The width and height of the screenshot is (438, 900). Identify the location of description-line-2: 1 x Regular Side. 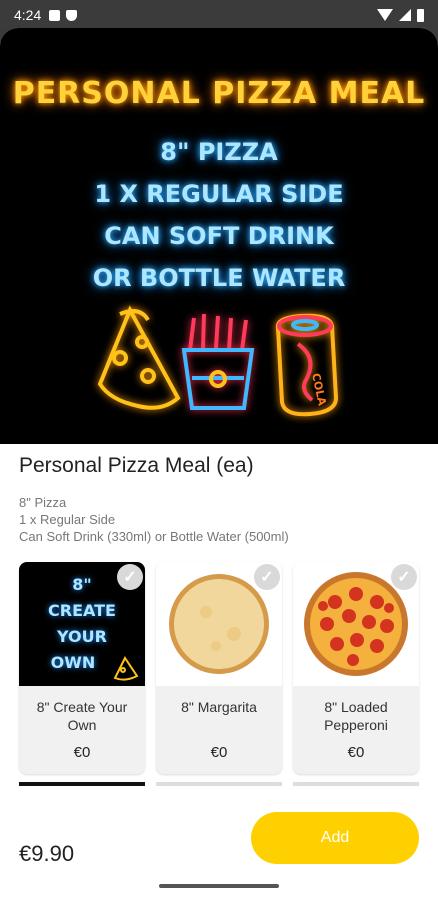
(67, 519).